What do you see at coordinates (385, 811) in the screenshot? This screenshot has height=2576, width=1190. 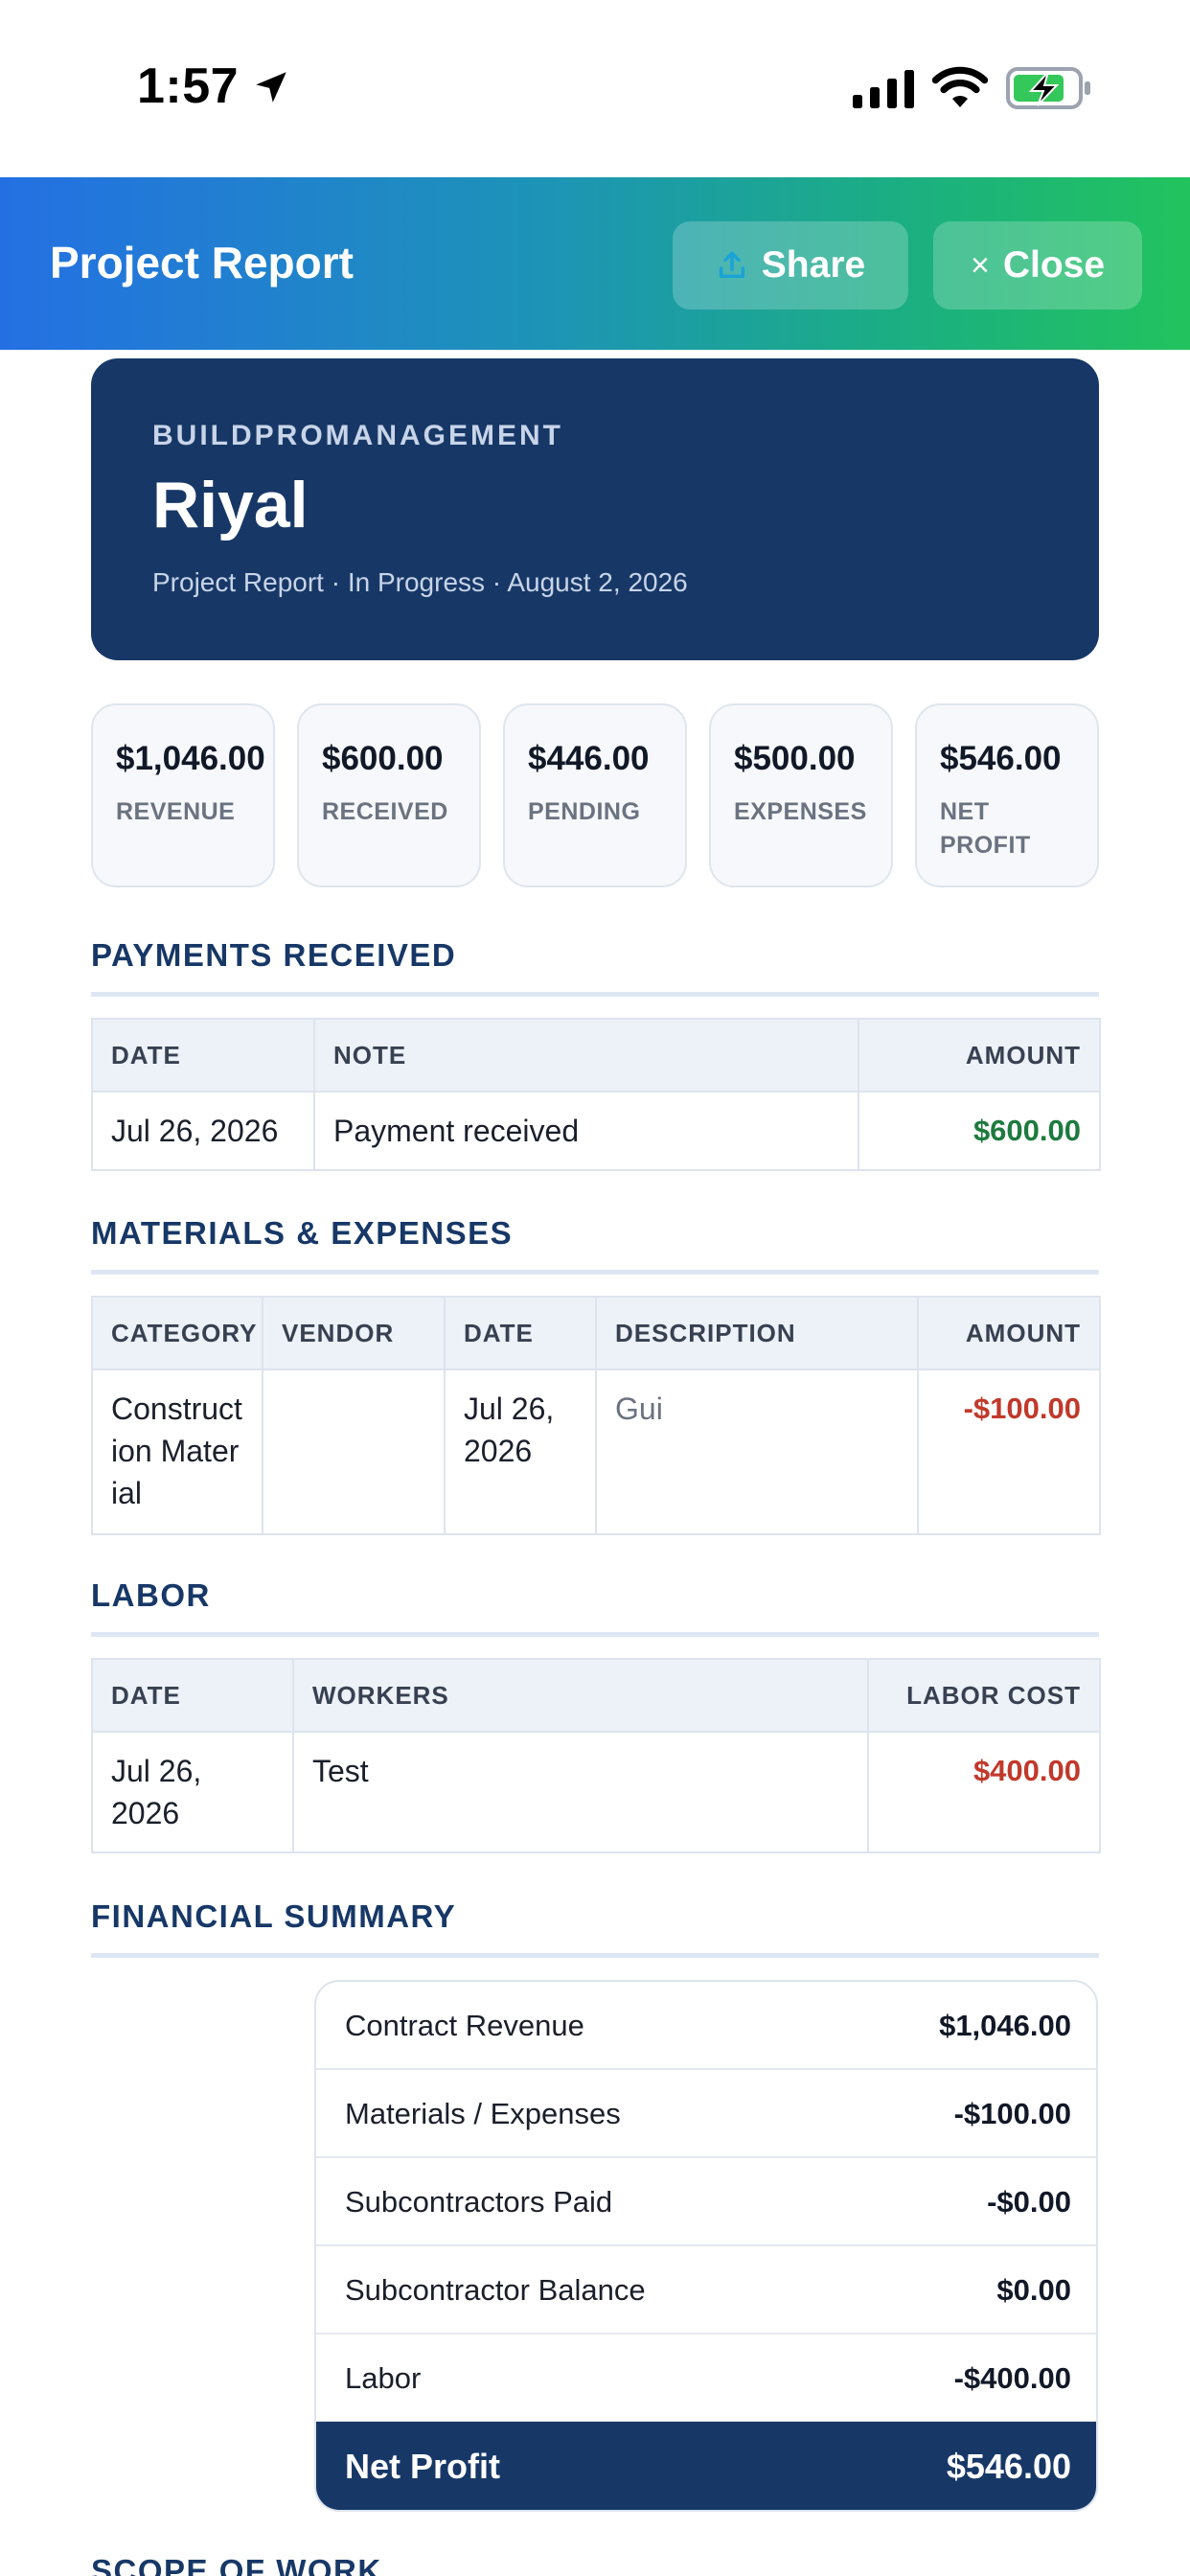 I see `stat-label: RECEIVED` at bounding box center [385, 811].